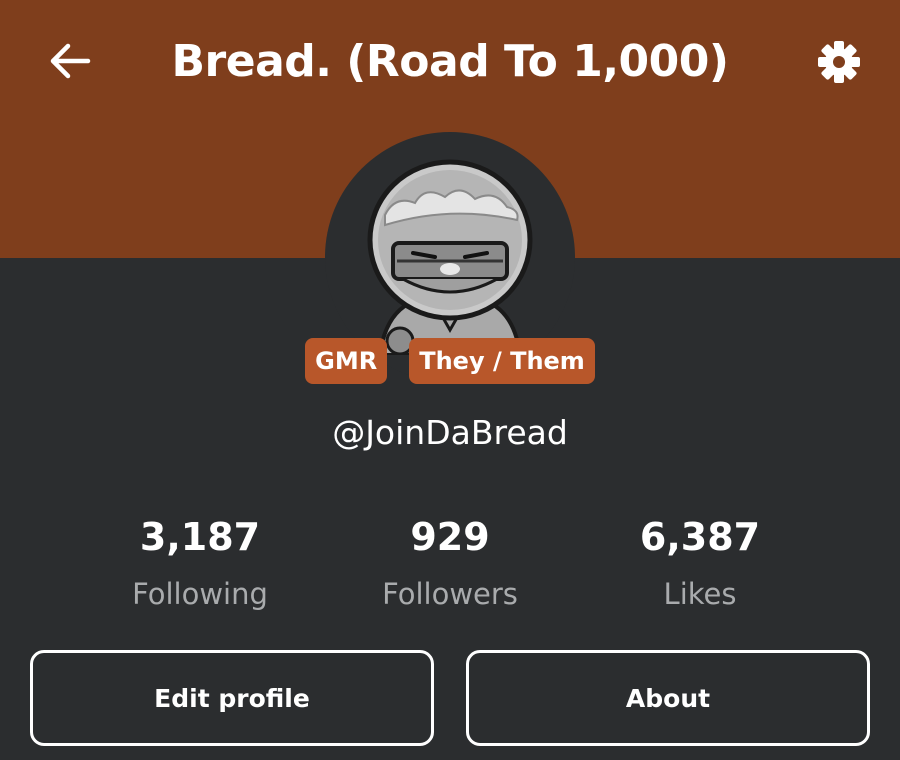 The image size is (900, 760). What do you see at coordinates (450, 432) in the screenshot?
I see `profile-handle: @JoinDaBread` at bounding box center [450, 432].